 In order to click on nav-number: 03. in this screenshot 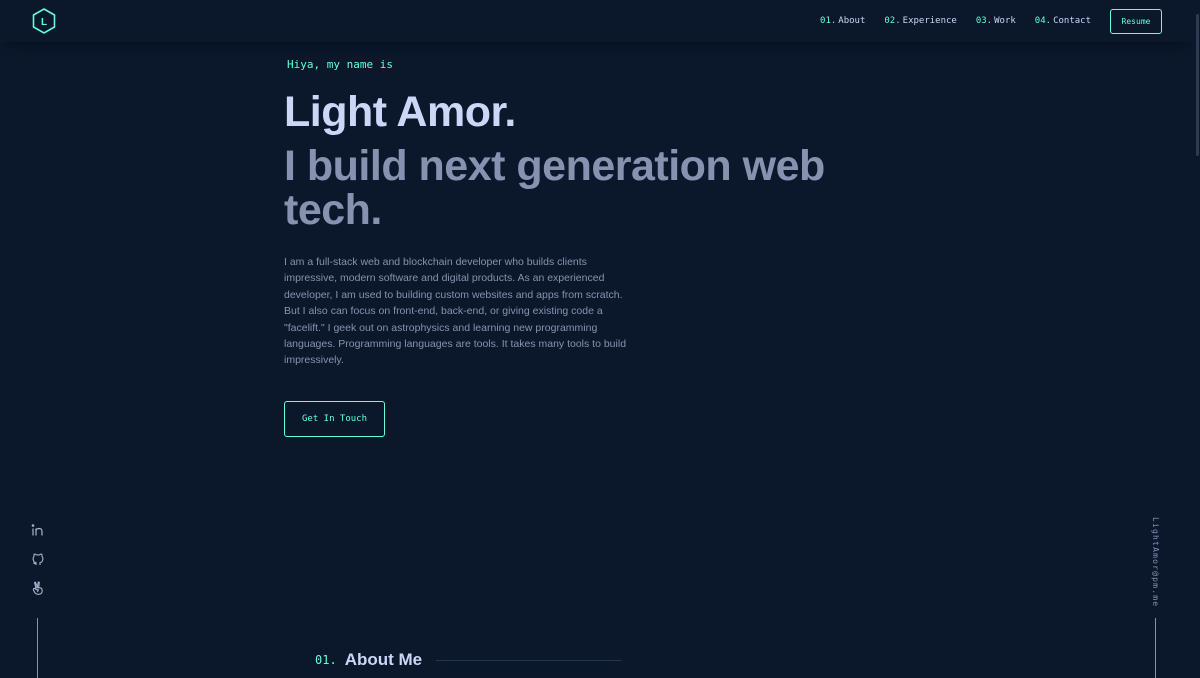, I will do `click(984, 21)`.